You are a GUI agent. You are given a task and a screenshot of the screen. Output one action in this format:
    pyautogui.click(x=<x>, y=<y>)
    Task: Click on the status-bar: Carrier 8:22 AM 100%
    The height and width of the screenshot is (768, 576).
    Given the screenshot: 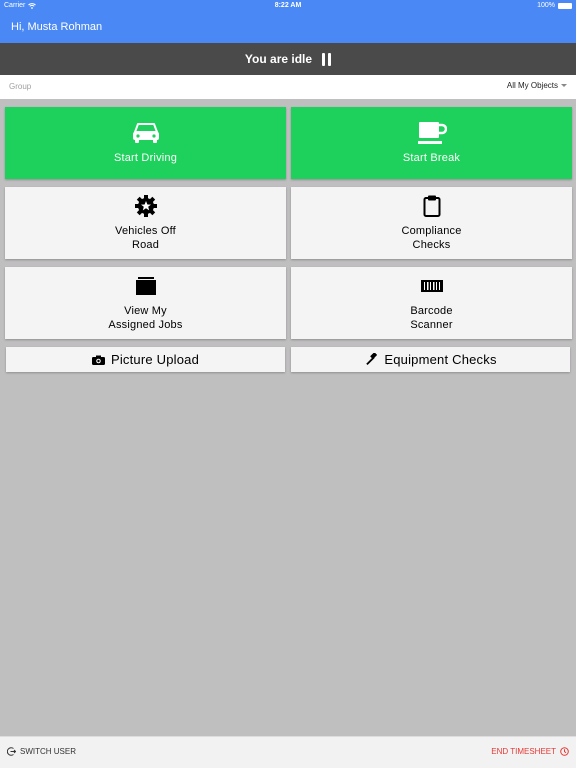 What is the action you would take?
    pyautogui.click(x=288, y=6)
    